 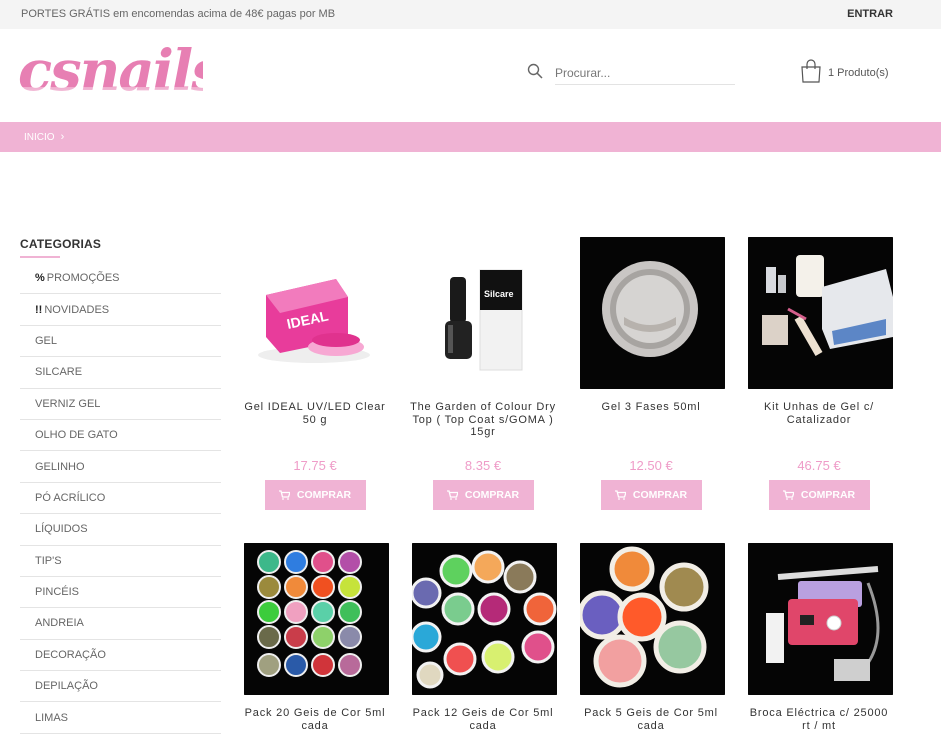 What do you see at coordinates (120, 718) in the screenshot?
I see `category-item: LIMAS` at bounding box center [120, 718].